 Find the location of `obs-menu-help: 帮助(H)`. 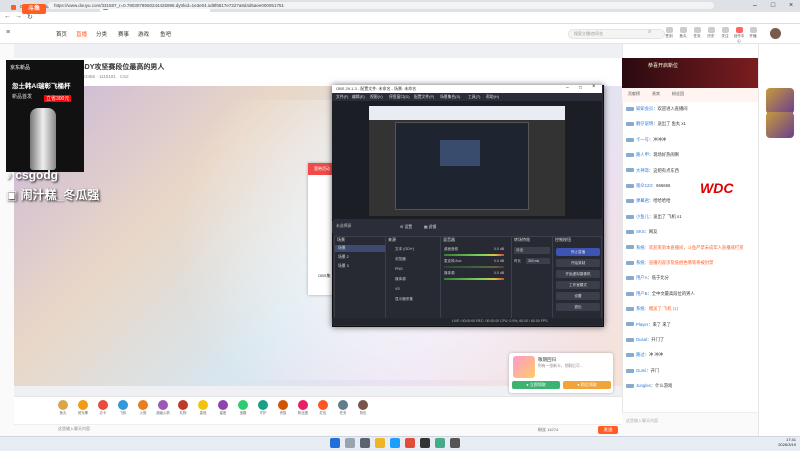

obs-menu-help: 帮助(H) is located at coordinates (492, 97).